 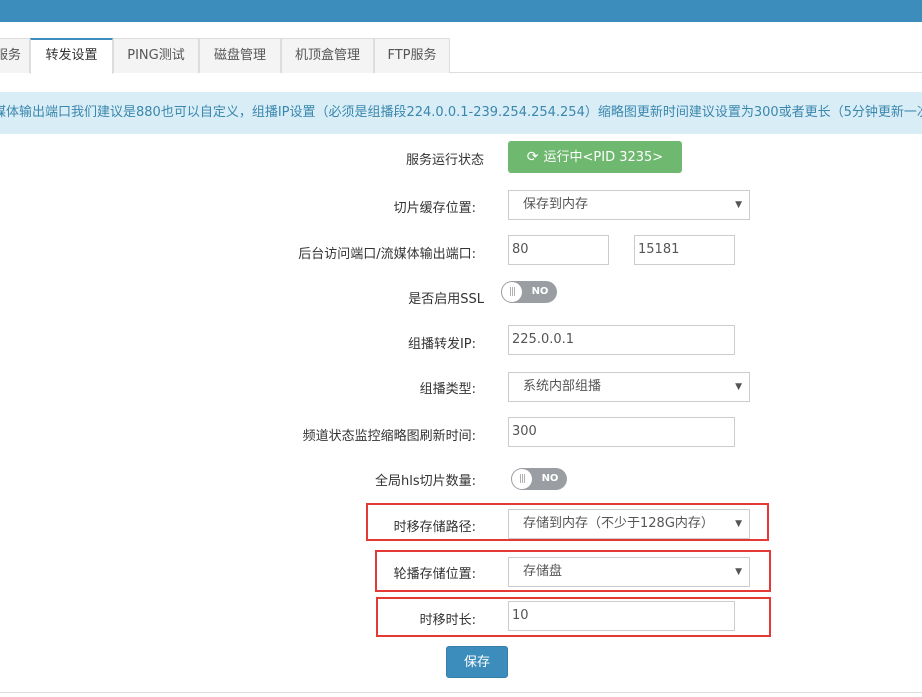 I want to click on bottom-divider, so click(x=461, y=692).